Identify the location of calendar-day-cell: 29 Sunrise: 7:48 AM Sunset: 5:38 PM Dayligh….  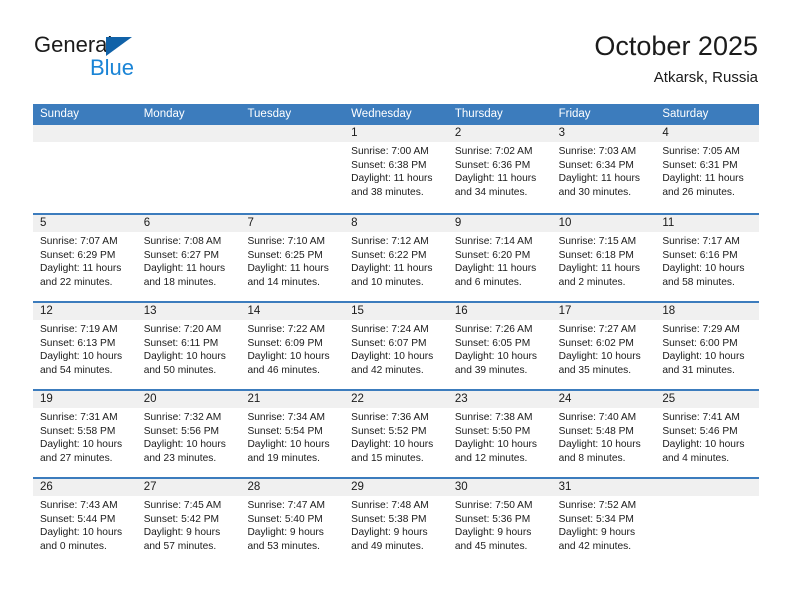
(396, 522).